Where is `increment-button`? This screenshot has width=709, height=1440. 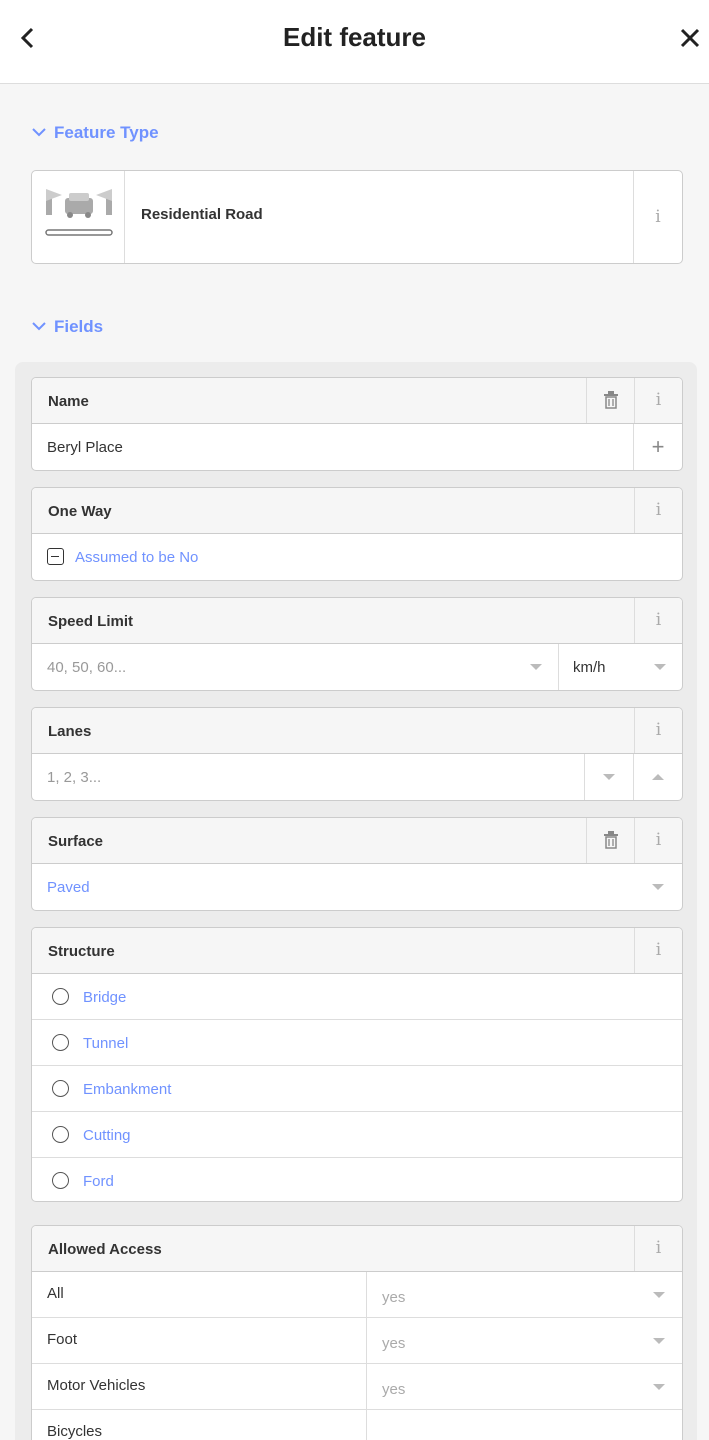 increment-button is located at coordinates (657, 777).